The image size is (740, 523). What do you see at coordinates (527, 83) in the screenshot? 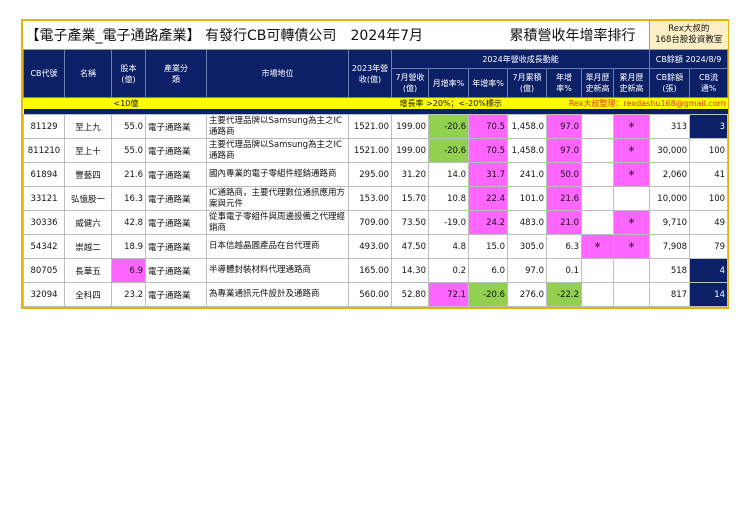
I see `header-jul-cum: 7月累積(億)` at bounding box center [527, 83].